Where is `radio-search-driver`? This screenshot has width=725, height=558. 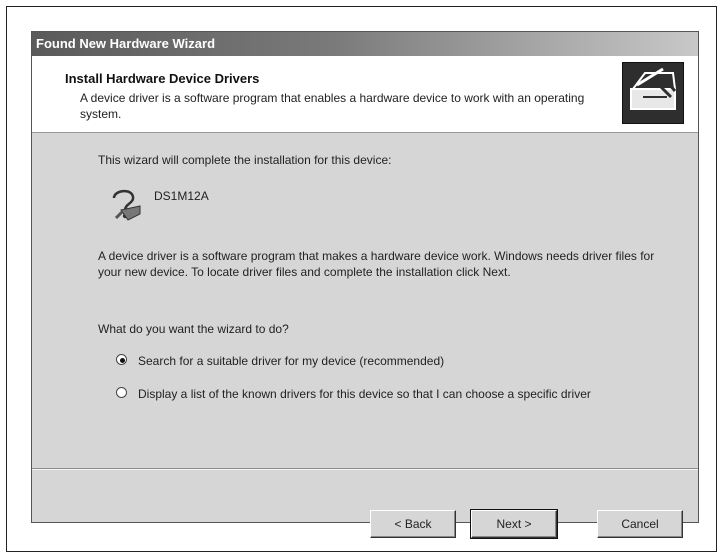
radio-search-driver is located at coordinates (121, 359).